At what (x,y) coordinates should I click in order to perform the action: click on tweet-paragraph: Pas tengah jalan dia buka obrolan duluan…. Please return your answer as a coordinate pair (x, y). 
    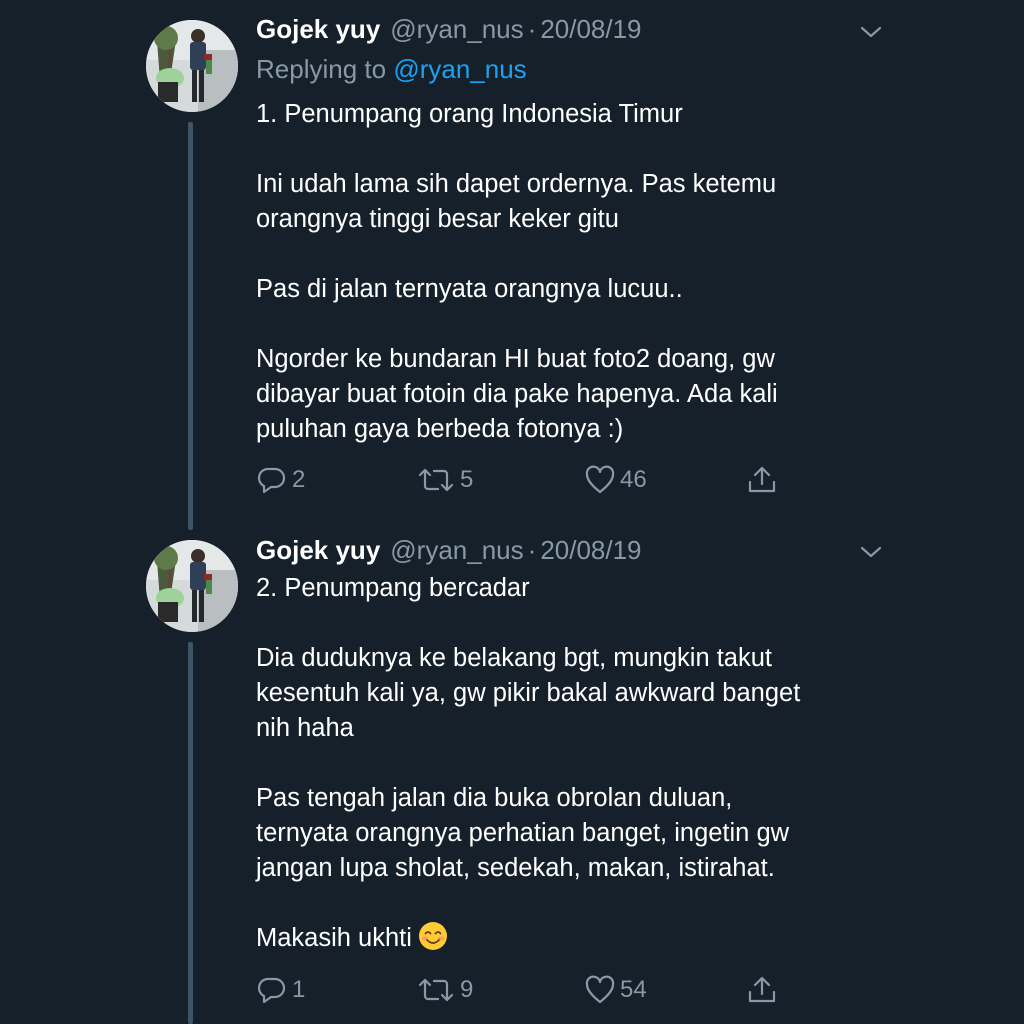
    Looking at the image, I should click on (523, 833).